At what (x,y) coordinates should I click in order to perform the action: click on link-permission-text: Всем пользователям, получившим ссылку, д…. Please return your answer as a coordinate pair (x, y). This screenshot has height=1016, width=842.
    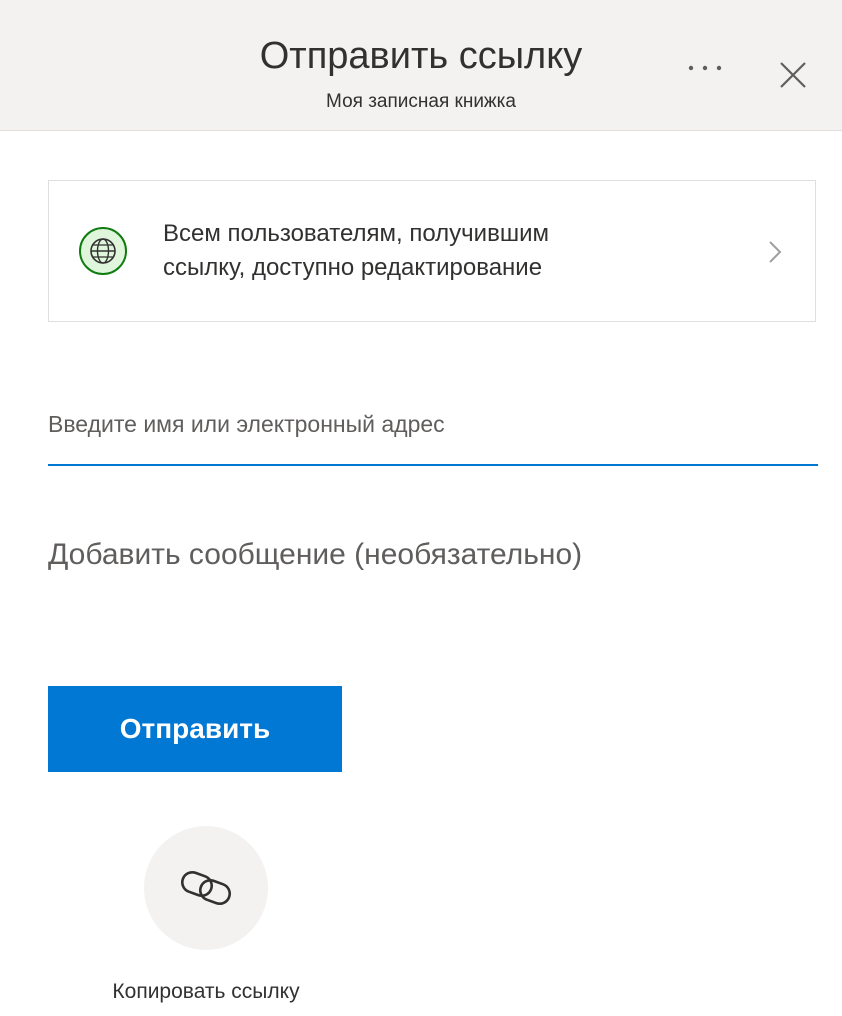
    Looking at the image, I should click on (433, 251).